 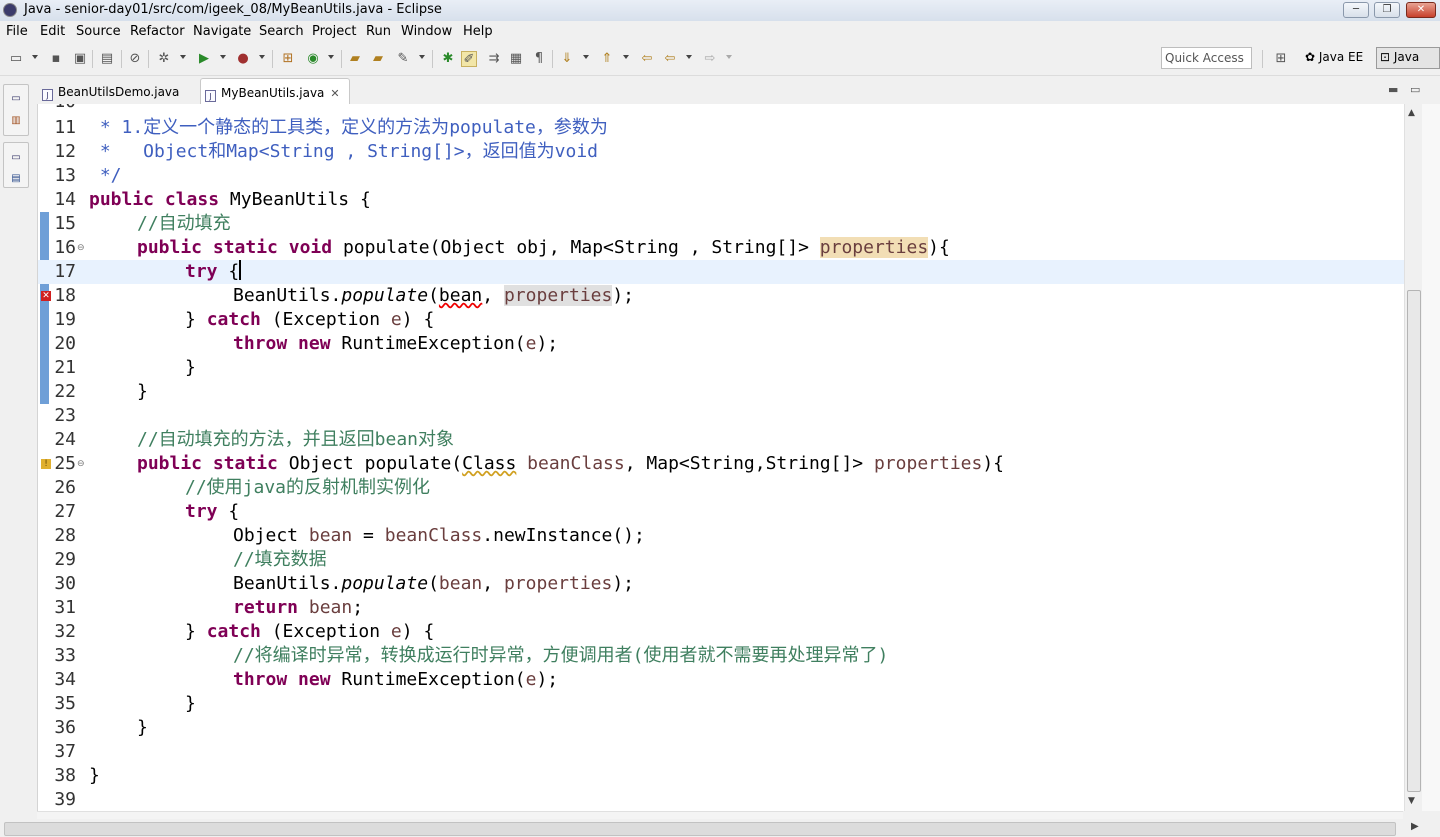 I want to click on previous-annotation-icon: ⇑, so click(x=607, y=59).